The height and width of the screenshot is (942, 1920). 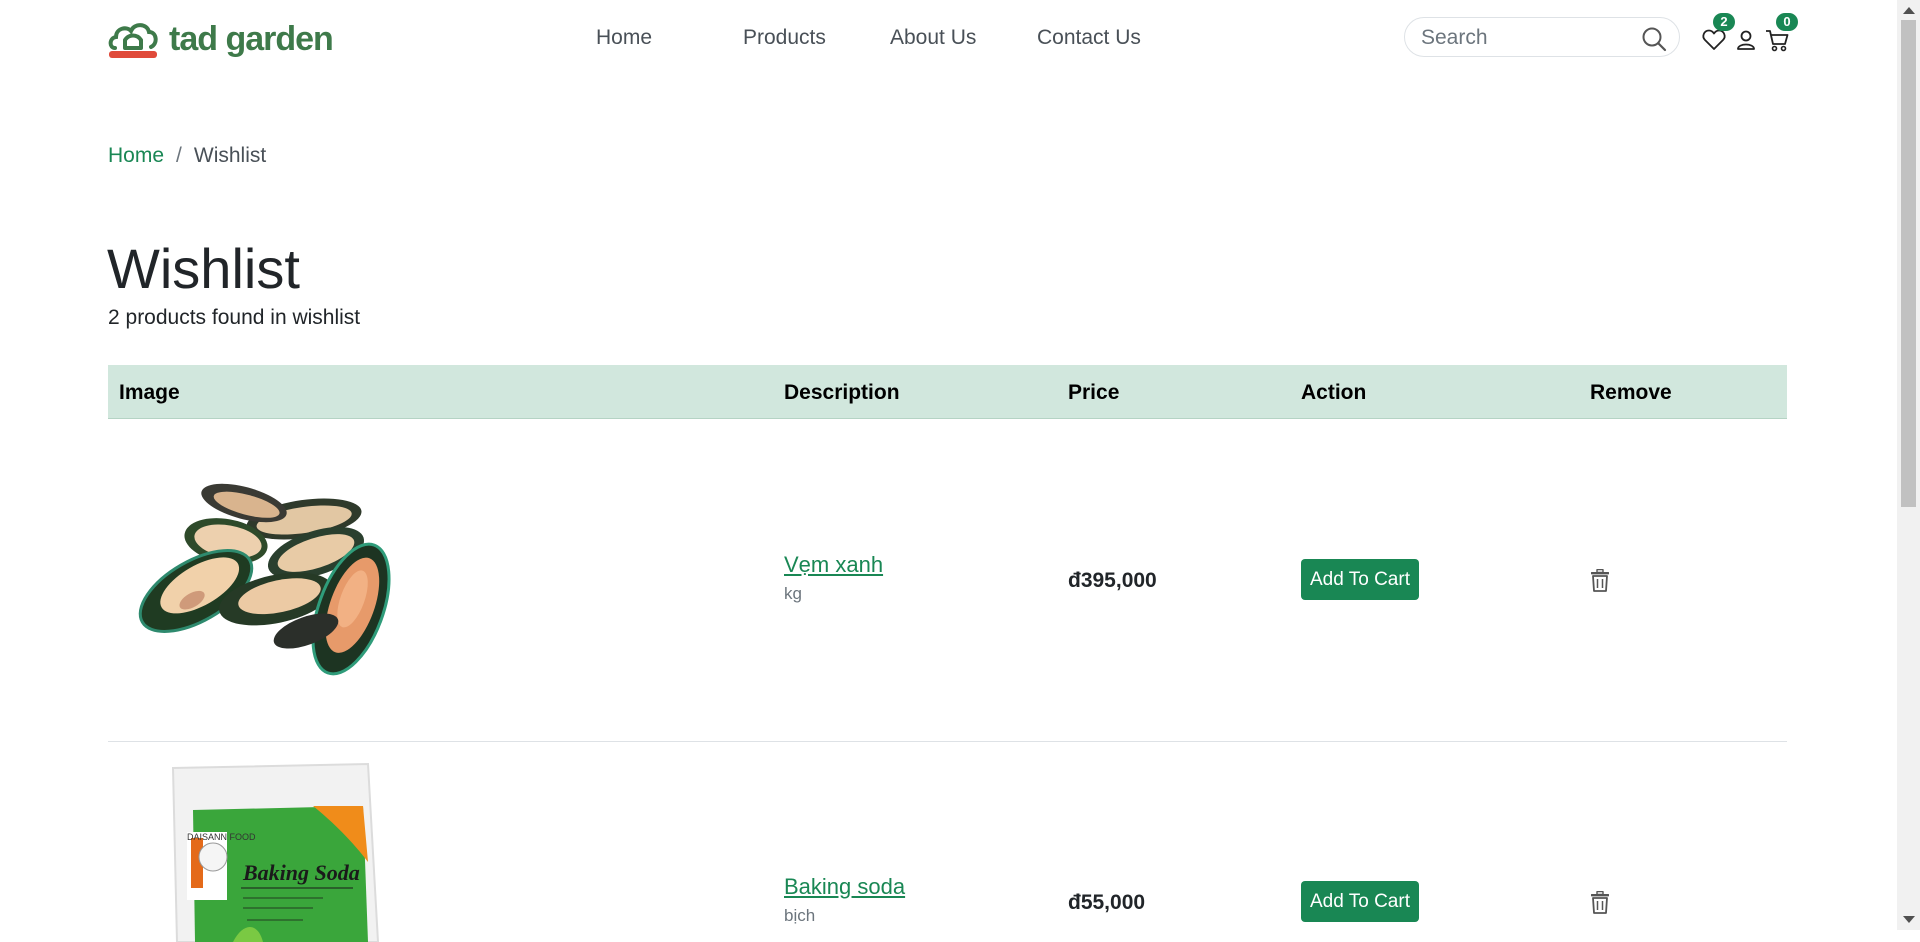 What do you see at coordinates (1746, 40) in the screenshot?
I see `user-icon` at bounding box center [1746, 40].